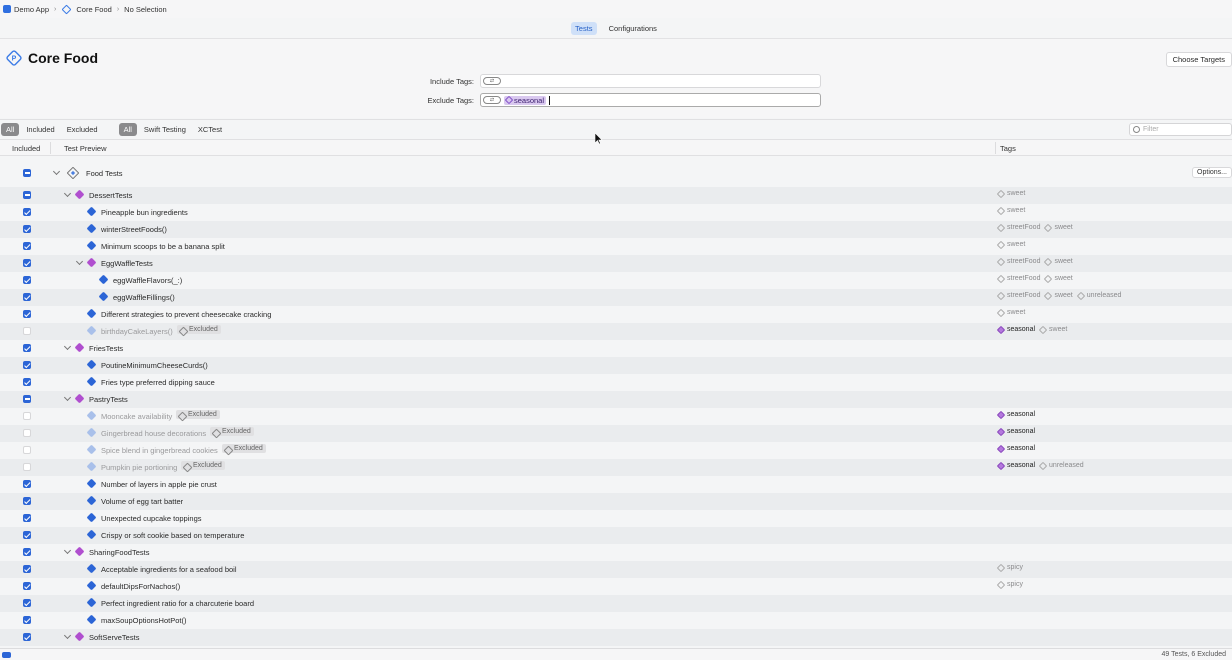 This screenshot has width=1232, height=660. What do you see at coordinates (616, 212) in the screenshot?
I see `table-row: Pineapple bun ingredients sweet` at bounding box center [616, 212].